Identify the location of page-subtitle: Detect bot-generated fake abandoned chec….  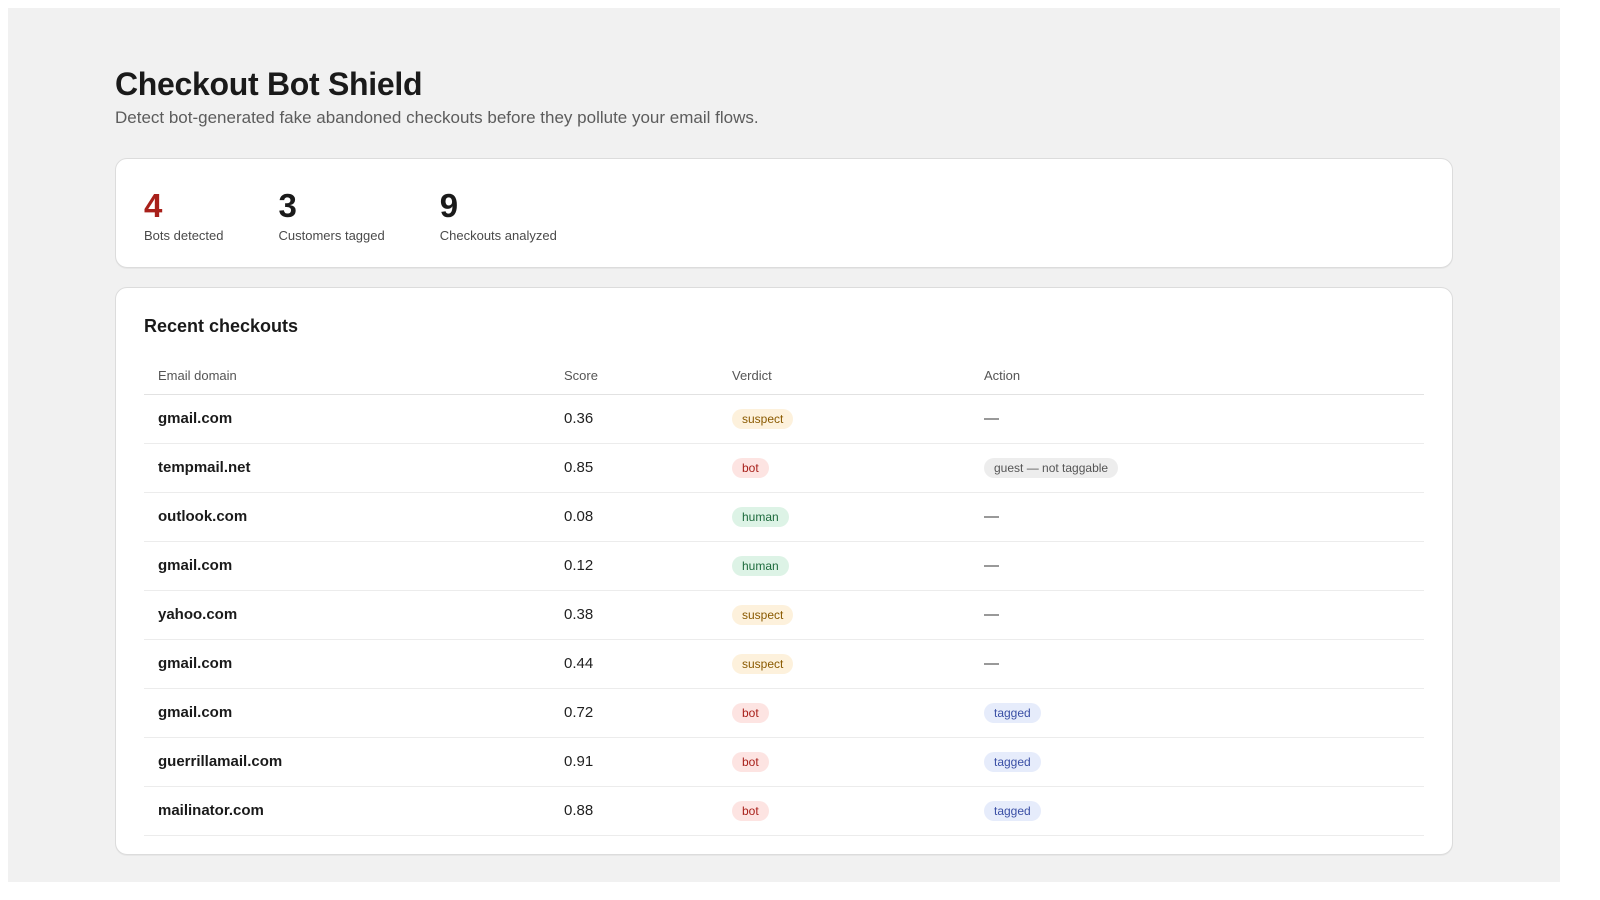
(437, 117).